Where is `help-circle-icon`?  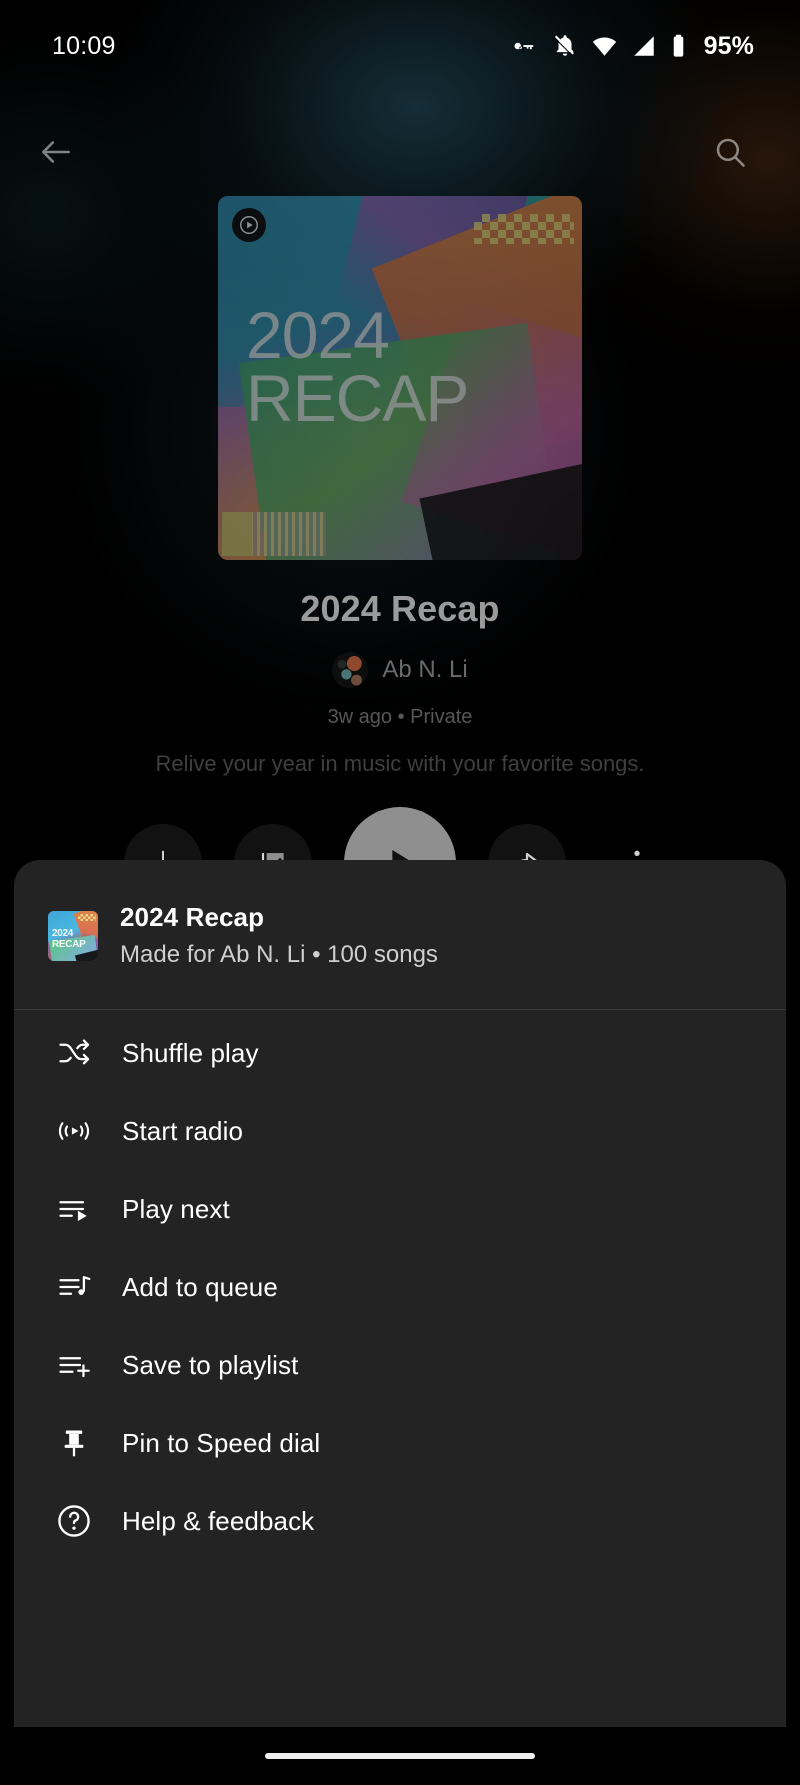
help-circle-icon is located at coordinates (74, 1521).